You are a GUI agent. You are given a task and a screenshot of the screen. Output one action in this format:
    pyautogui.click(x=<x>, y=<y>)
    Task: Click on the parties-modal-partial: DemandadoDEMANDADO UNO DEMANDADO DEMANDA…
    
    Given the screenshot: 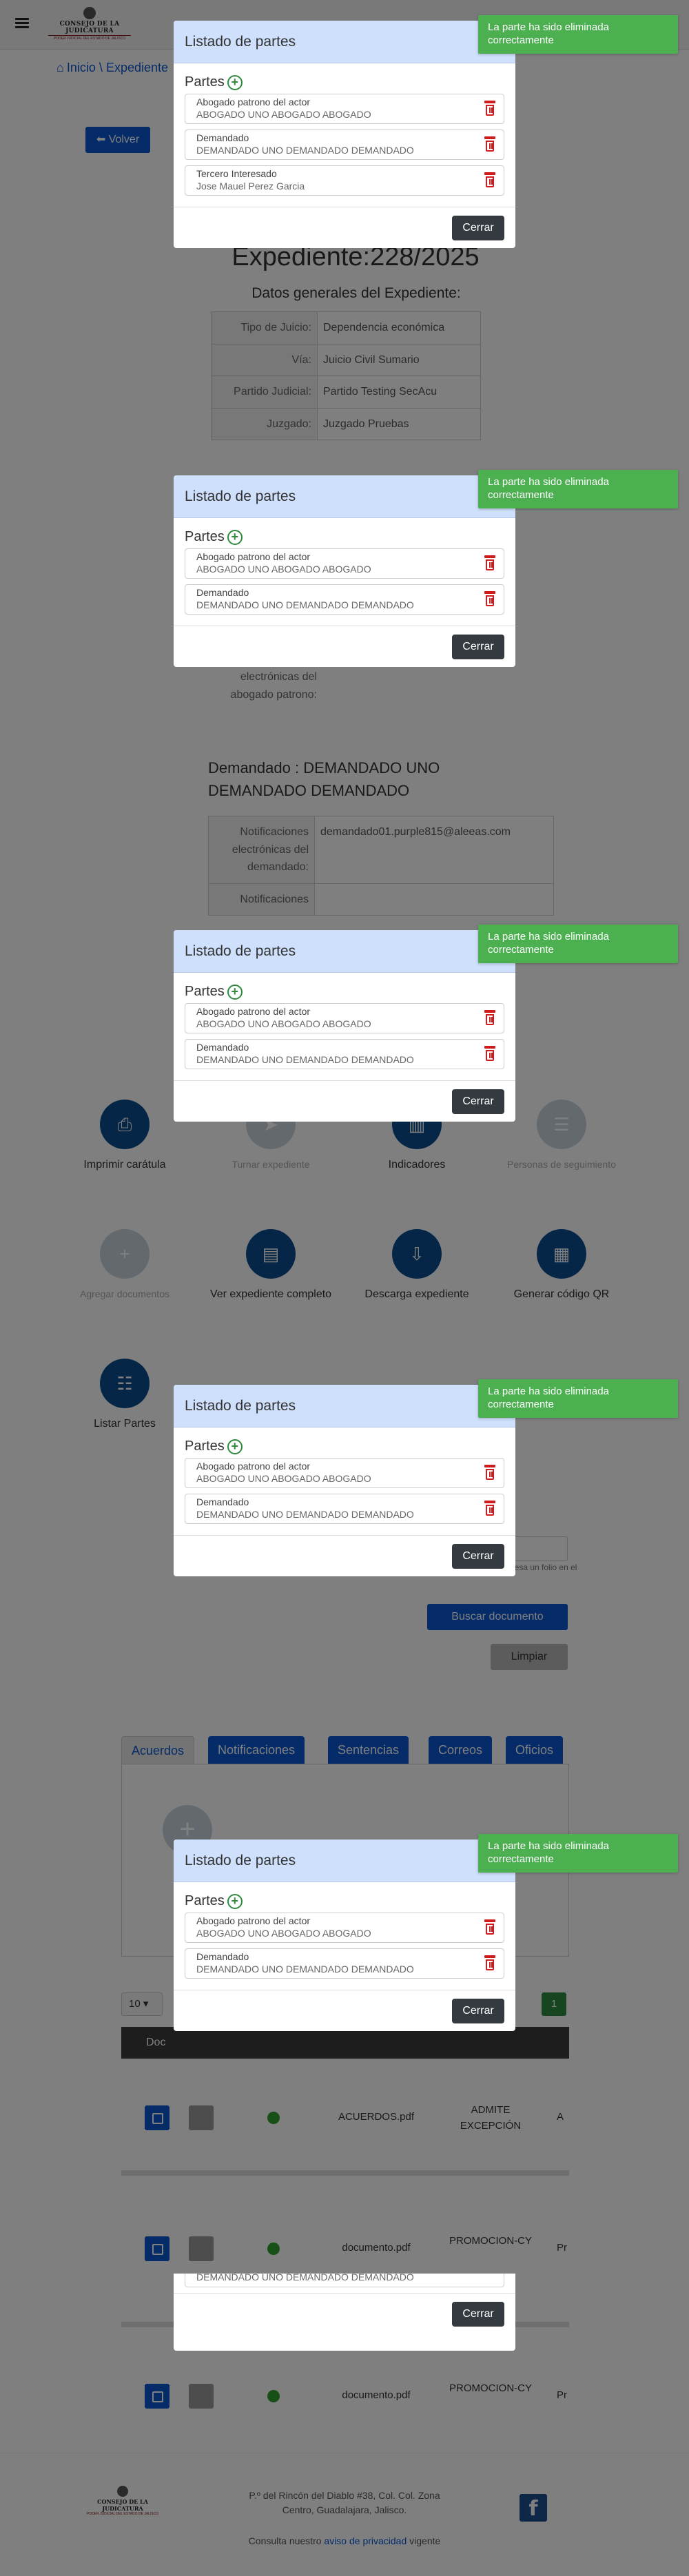 What is the action you would take?
    pyautogui.click(x=344, y=2312)
    